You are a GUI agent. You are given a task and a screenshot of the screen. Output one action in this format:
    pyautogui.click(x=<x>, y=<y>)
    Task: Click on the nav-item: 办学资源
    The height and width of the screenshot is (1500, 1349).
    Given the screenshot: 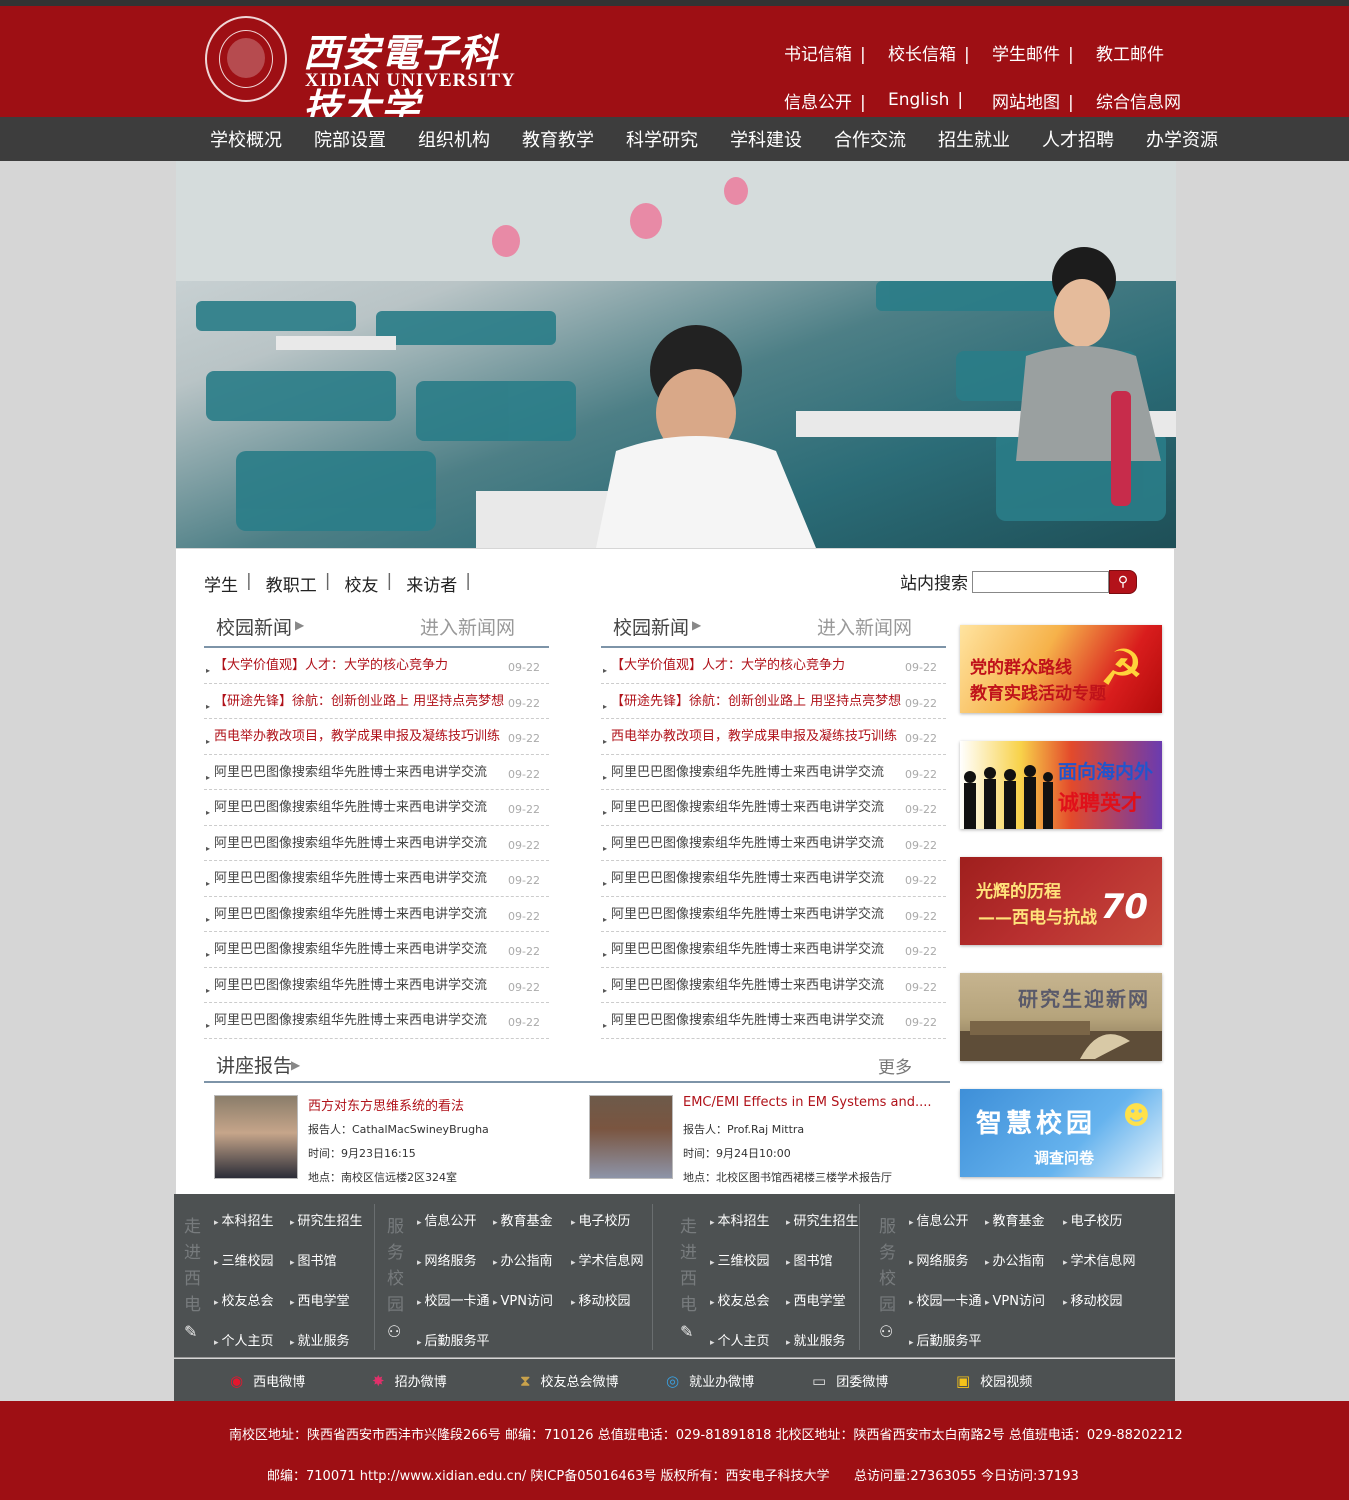 What is the action you would take?
    pyautogui.click(x=1198, y=139)
    